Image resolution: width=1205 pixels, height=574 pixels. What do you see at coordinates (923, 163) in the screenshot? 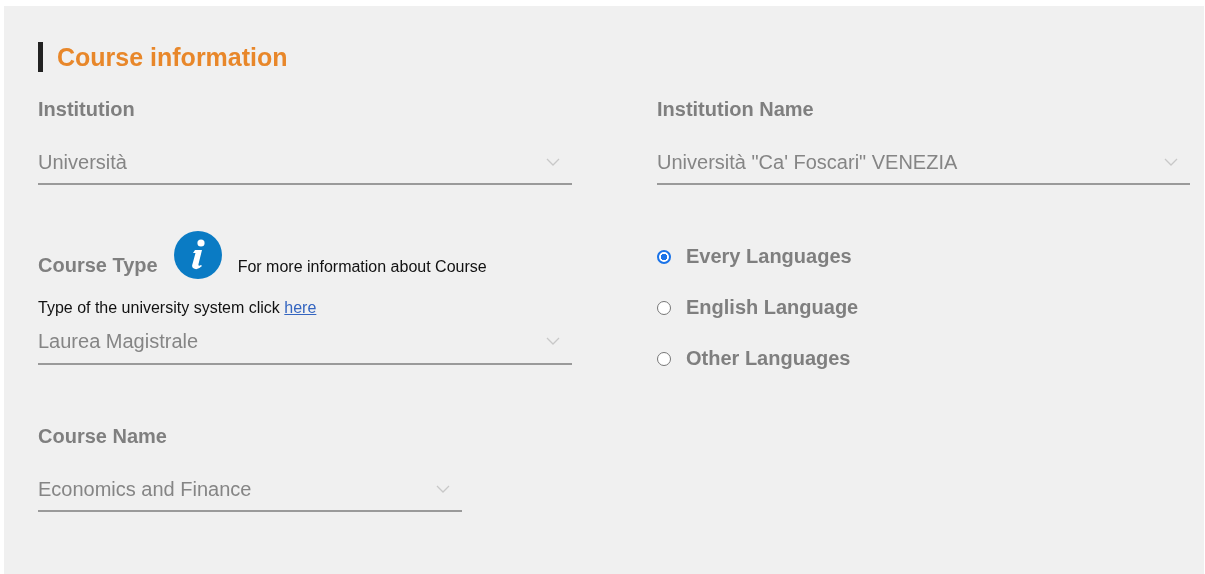
I see `dropdown-field: Università "Ca' Foscari" VENEZIA` at bounding box center [923, 163].